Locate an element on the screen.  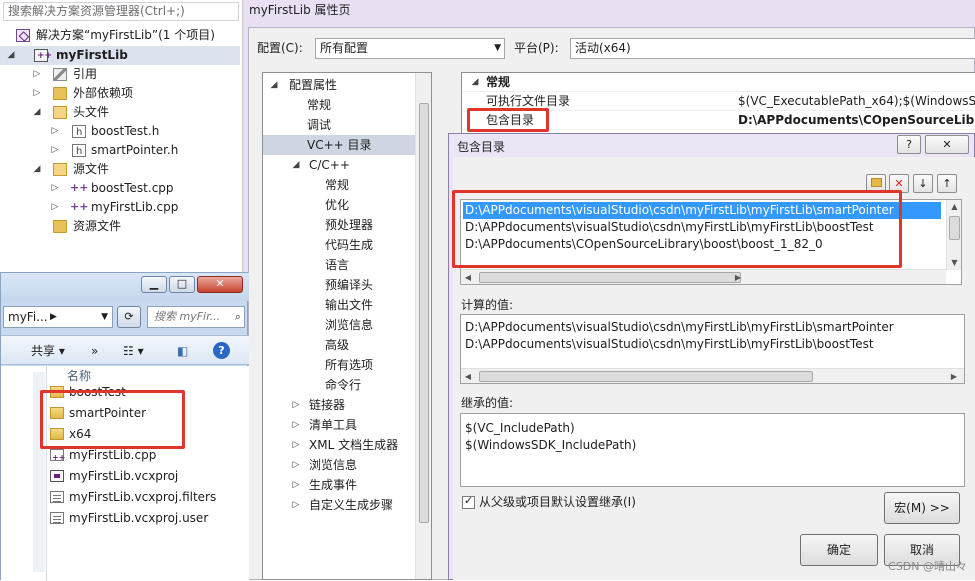
tree-item-resource-files: 资源文件 is located at coordinates (120, 226).